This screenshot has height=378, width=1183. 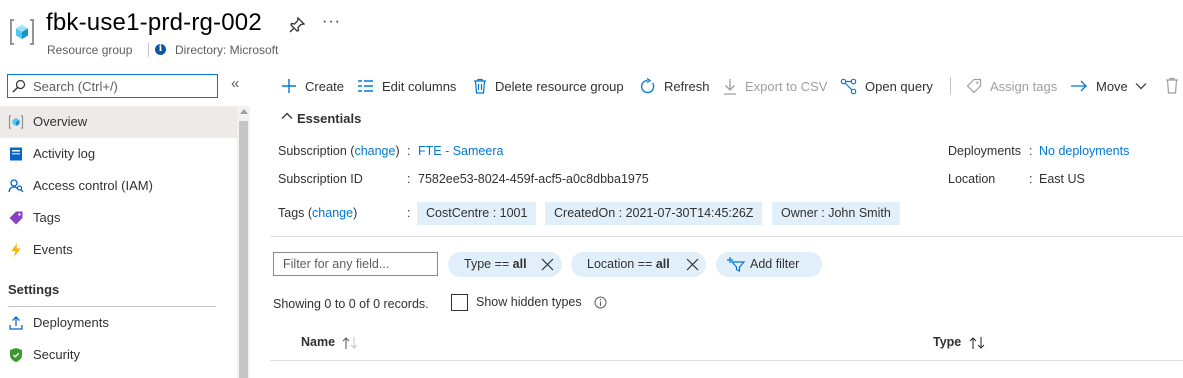 I want to click on create-button: Create, so click(x=312, y=86).